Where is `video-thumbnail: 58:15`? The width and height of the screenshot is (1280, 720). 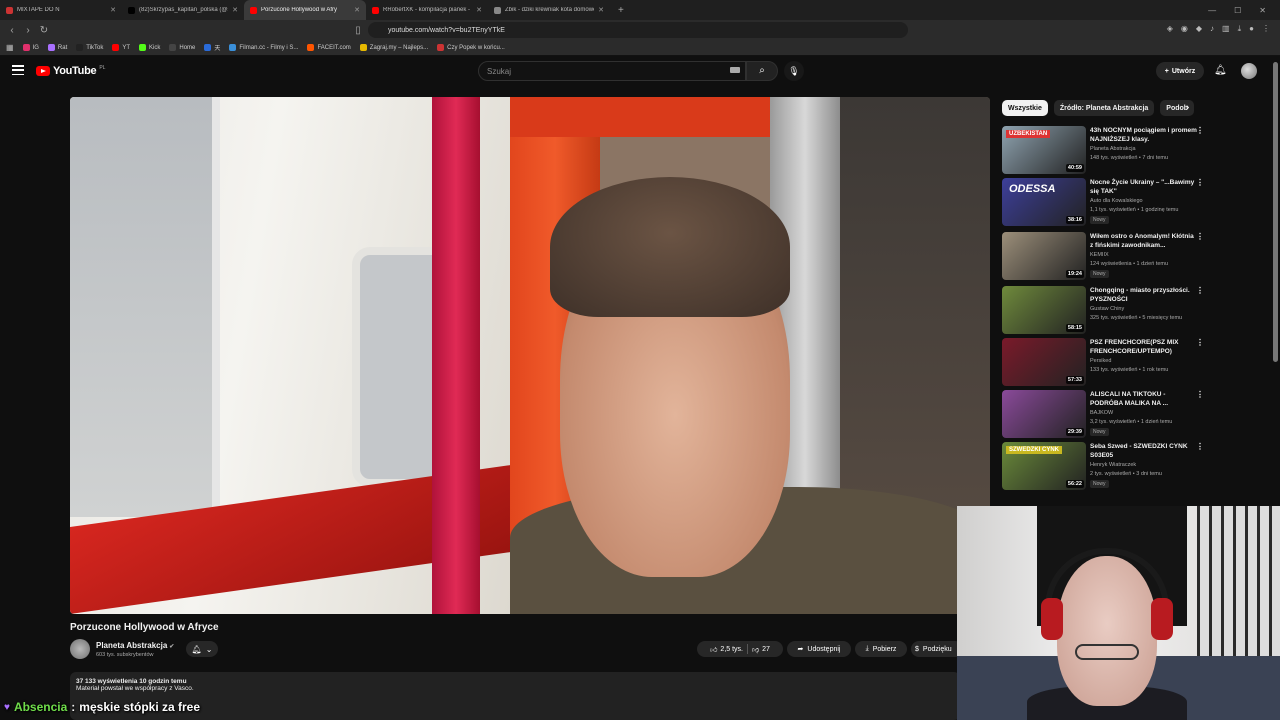
video-thumbnail: 58:15 is located at coordinates (1044, 310).